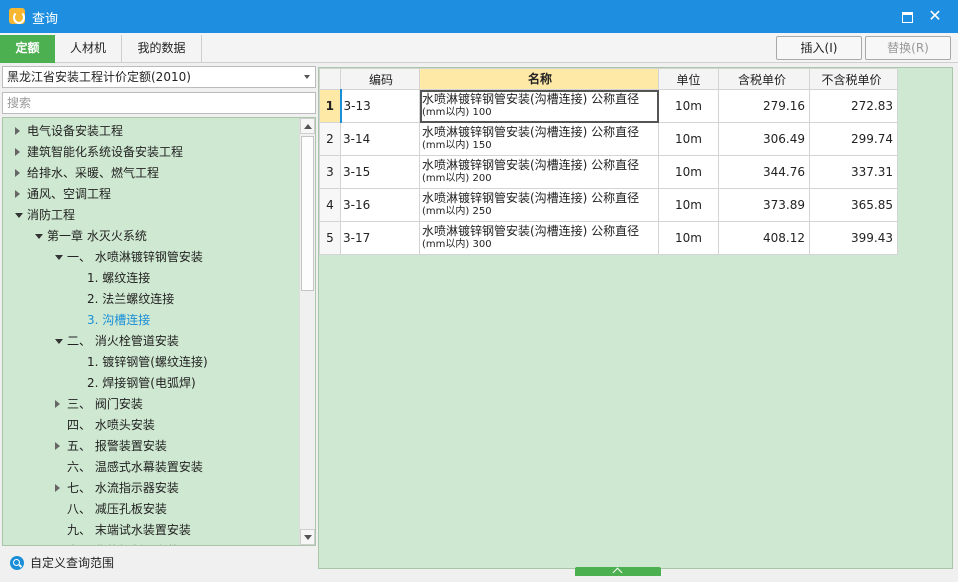 The image size is (958, 582). I want to click on scroll-down-icon, so click(307, 537).